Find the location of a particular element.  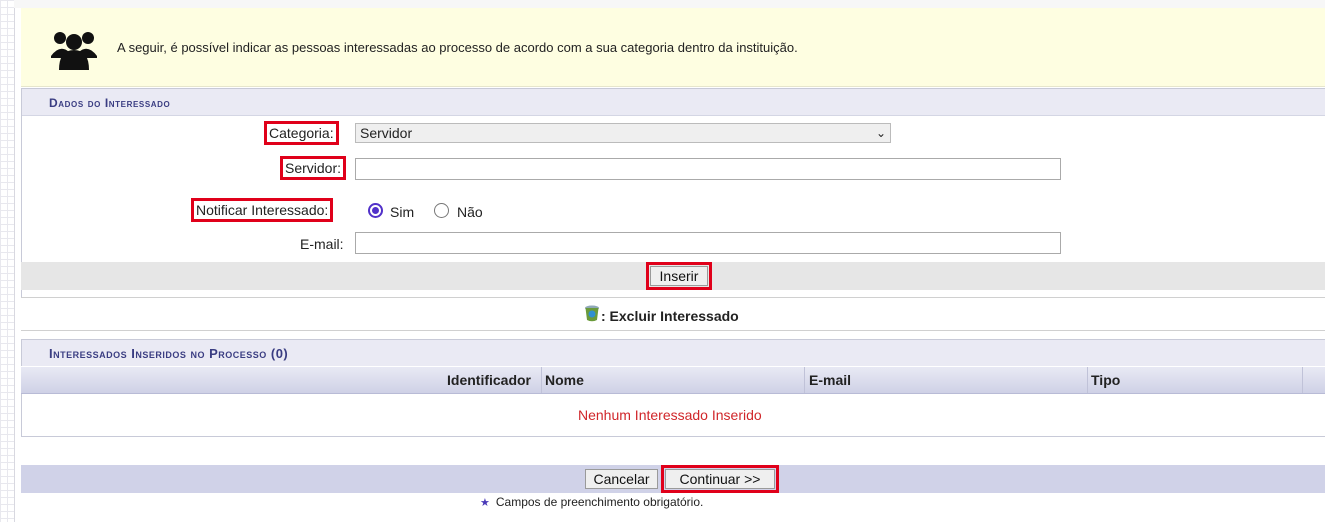

col-tipo: Tipo is located at coordinates (1106, 380).